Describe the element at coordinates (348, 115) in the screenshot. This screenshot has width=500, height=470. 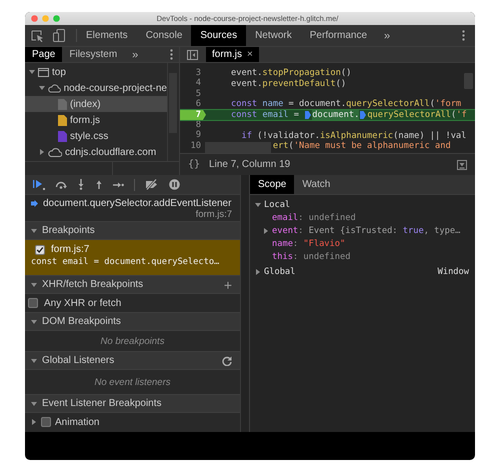
I see `code-text: const email = document. querySelectorAll('f` at that location.